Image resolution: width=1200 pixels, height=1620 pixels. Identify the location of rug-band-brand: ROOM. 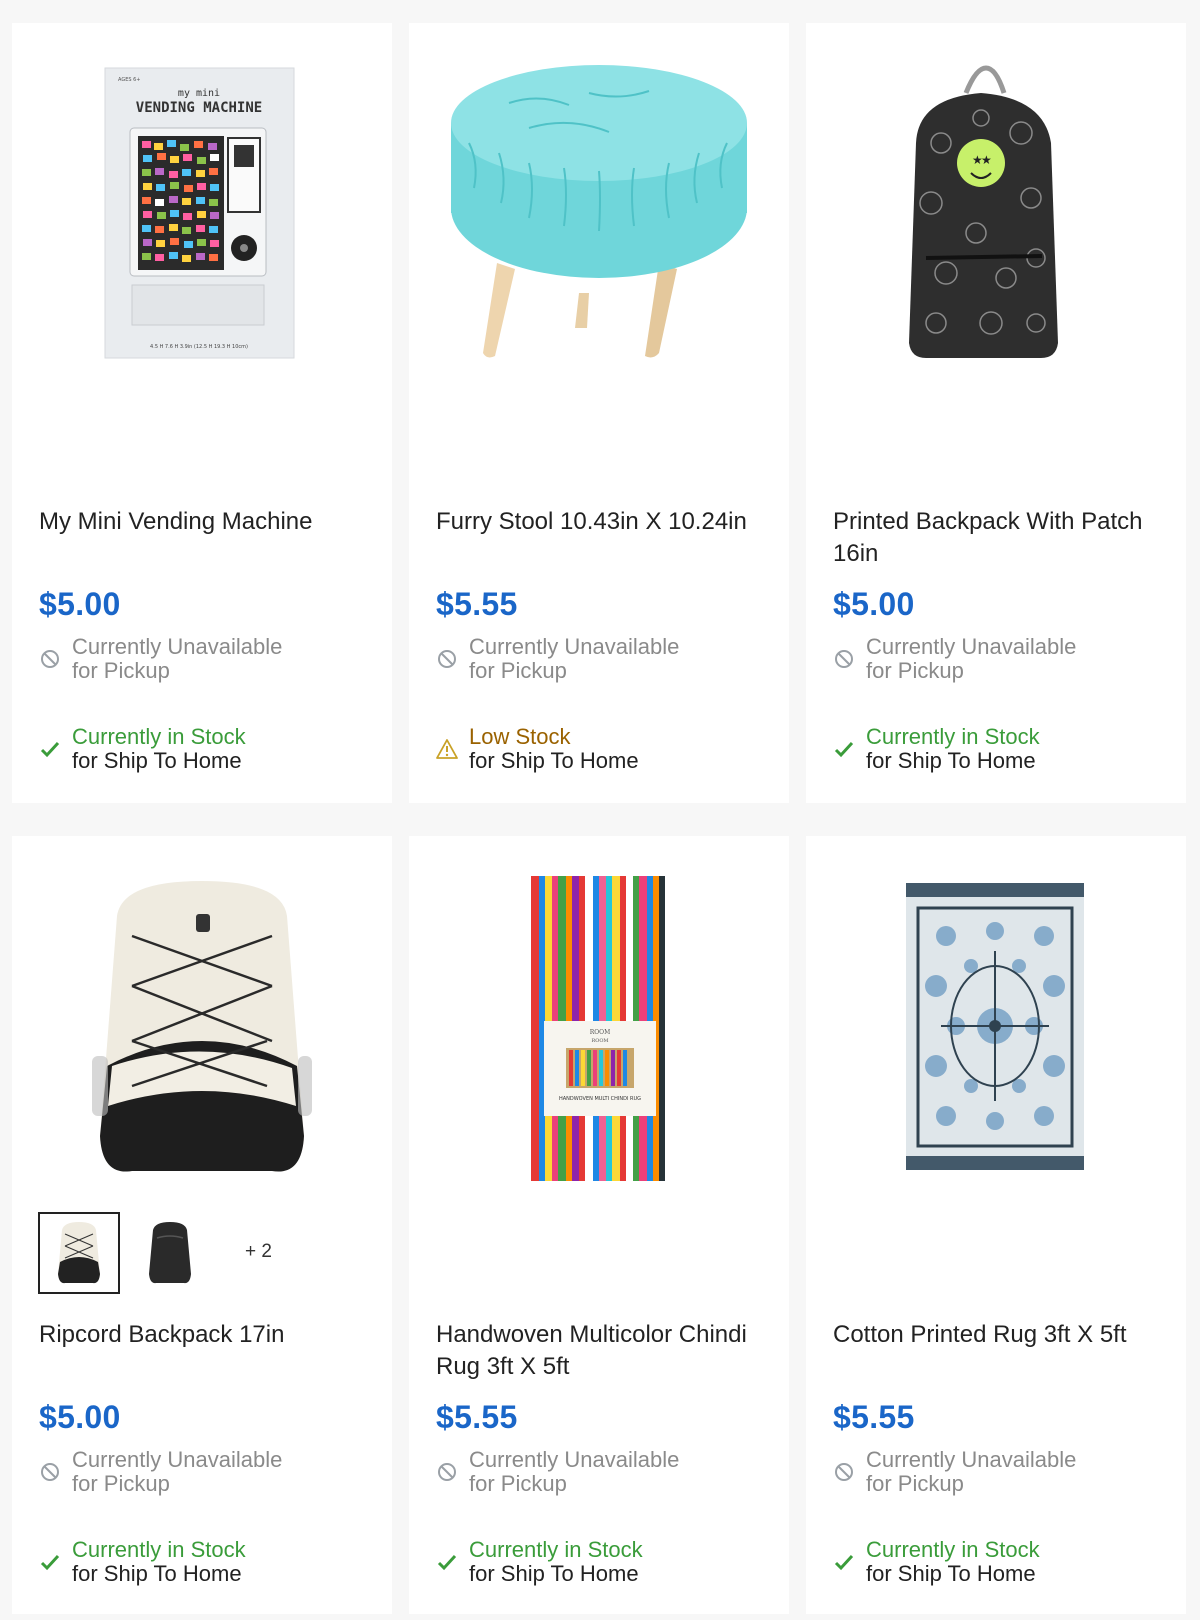
(600, 1032).